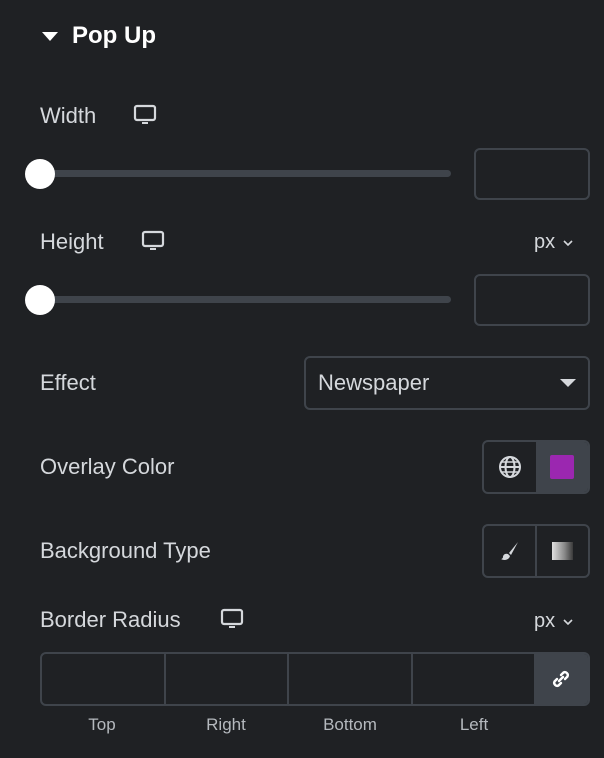 The image size is (604, 758). I want to click on width-slider-track, so click(245, 173).